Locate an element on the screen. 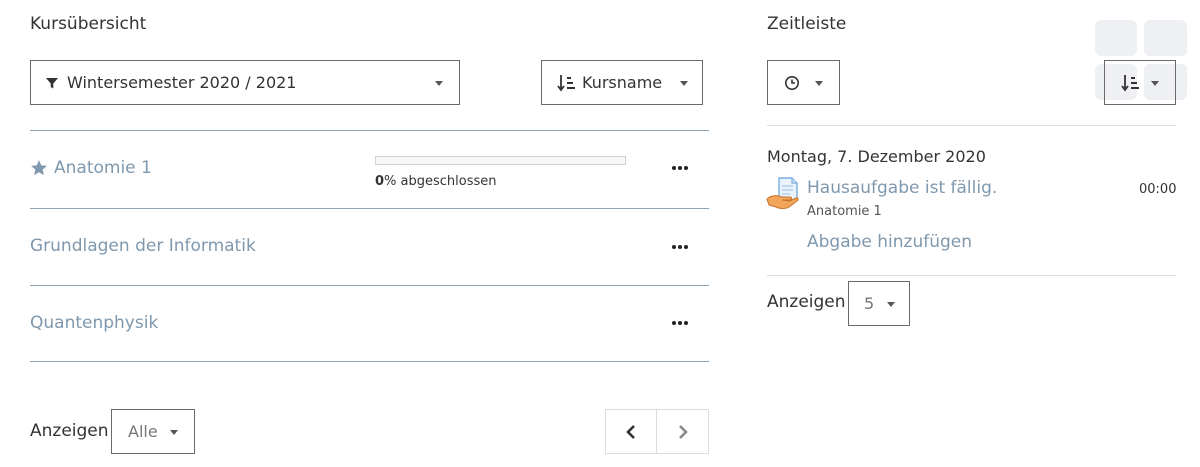 The image size is (1200, 467). sort-label: Kursname is located at coordinates (622, 82).